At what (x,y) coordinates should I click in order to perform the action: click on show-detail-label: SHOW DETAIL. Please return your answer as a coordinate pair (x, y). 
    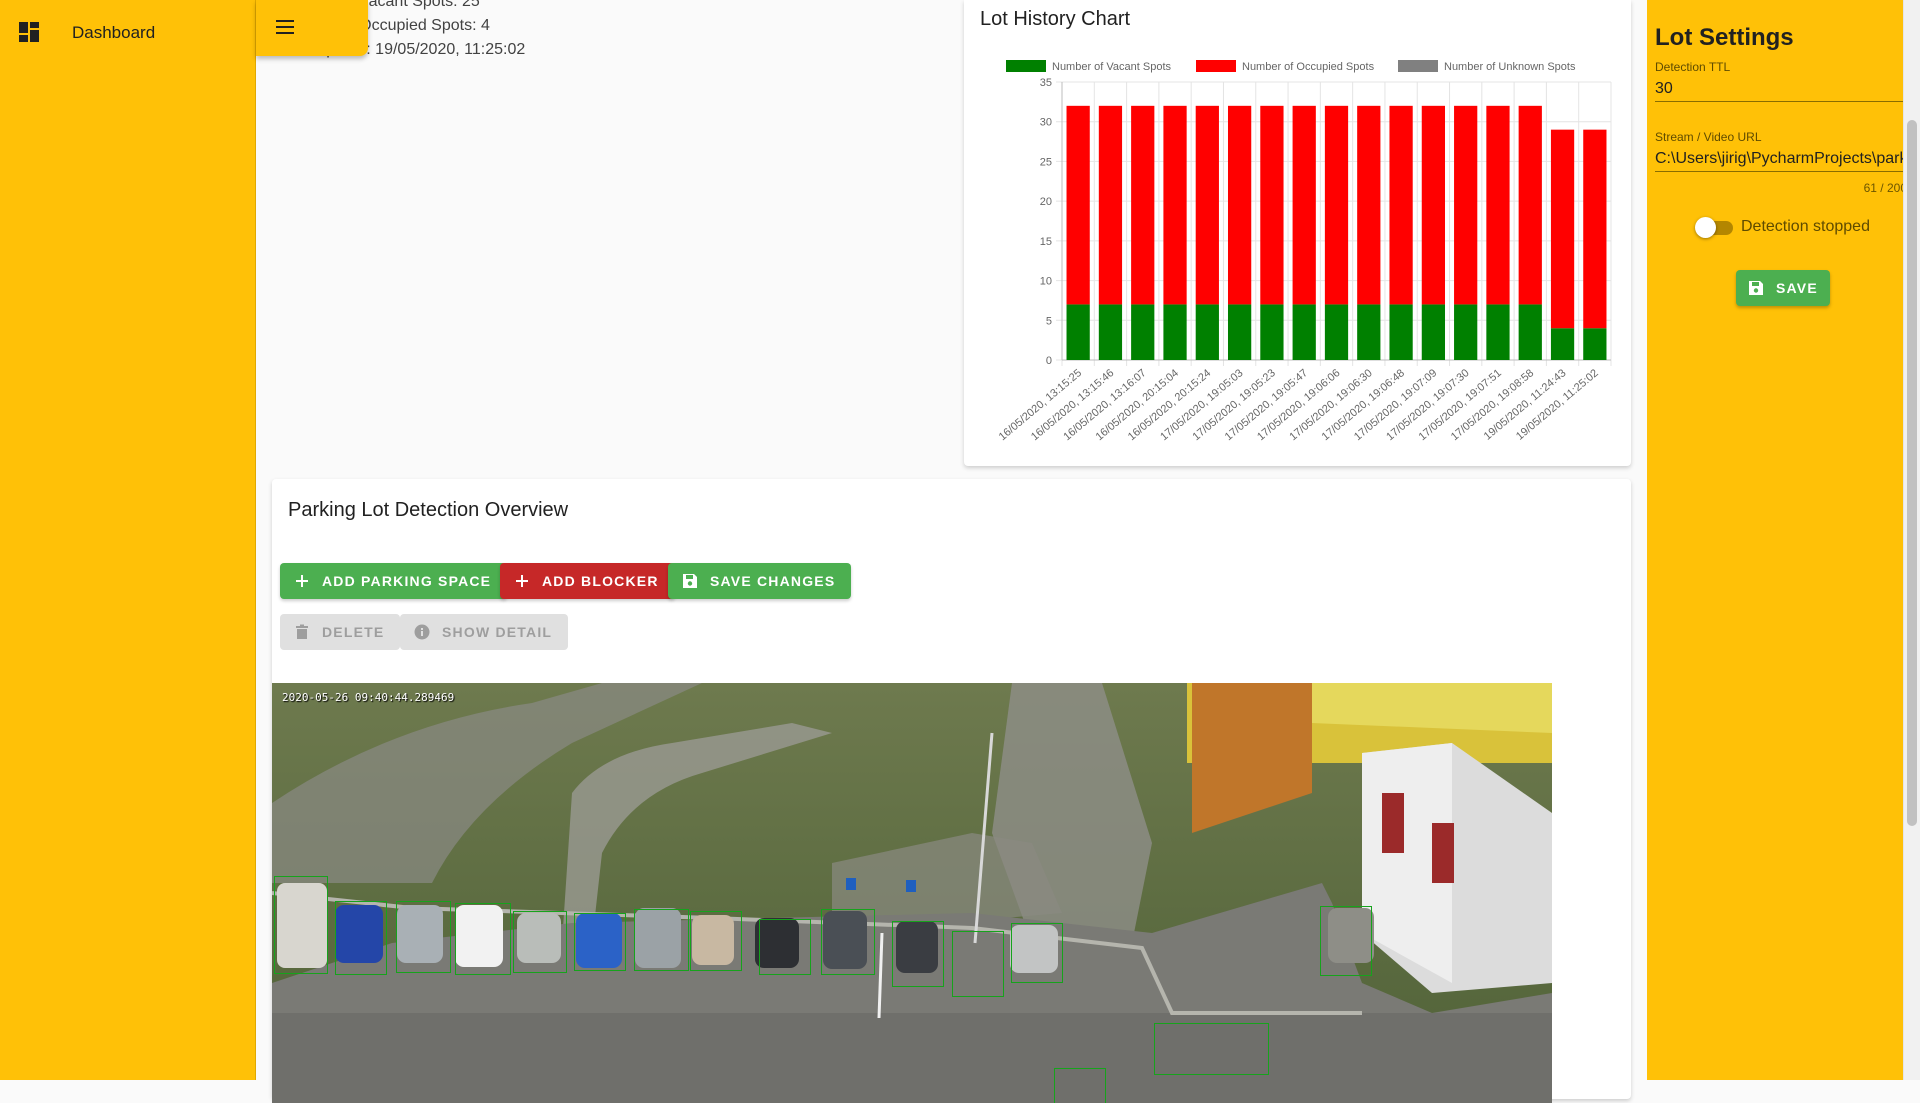
    Looking at the image, I should click on (497, 632).